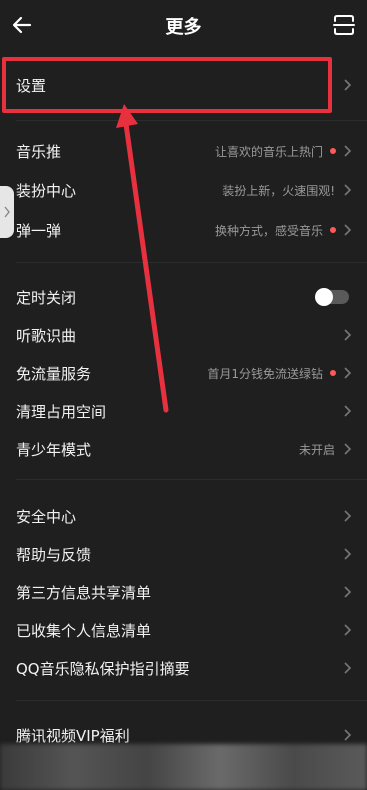  I want to click on toggle-knob, so click(324, 297).